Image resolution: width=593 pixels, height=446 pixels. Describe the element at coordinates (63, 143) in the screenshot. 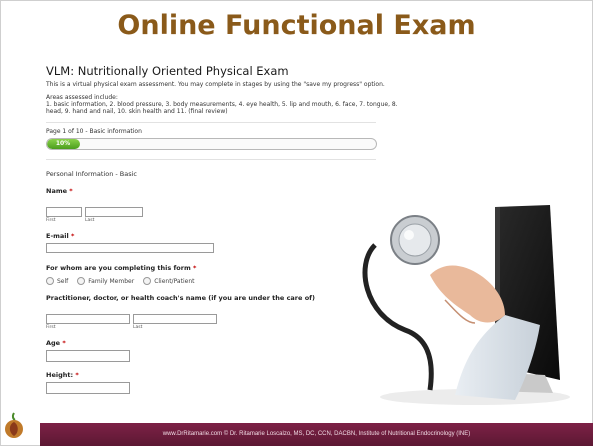

I see `progress-percent: 10%` at that location.